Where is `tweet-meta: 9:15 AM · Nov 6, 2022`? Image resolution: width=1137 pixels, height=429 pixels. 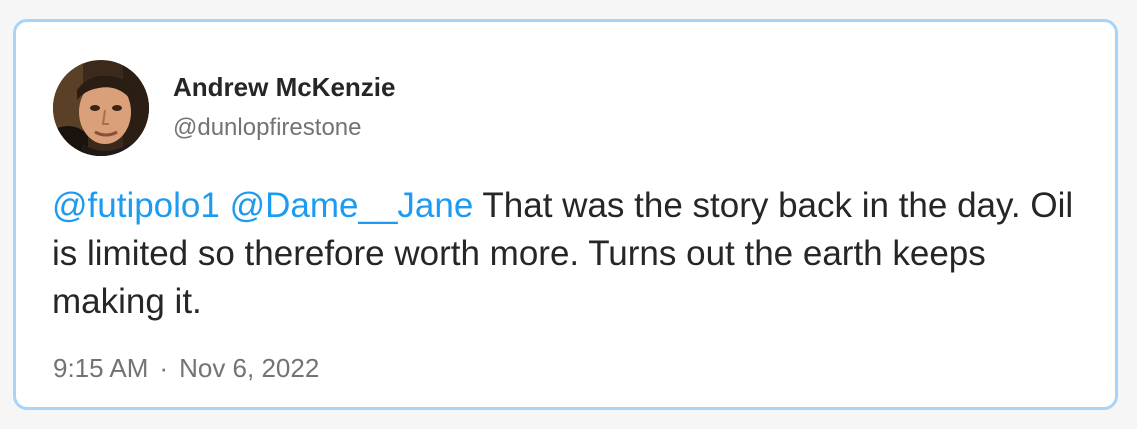
tweet-meta: 9:15 AM · Nov 6, 2022 is located at coordinates (186, 368).